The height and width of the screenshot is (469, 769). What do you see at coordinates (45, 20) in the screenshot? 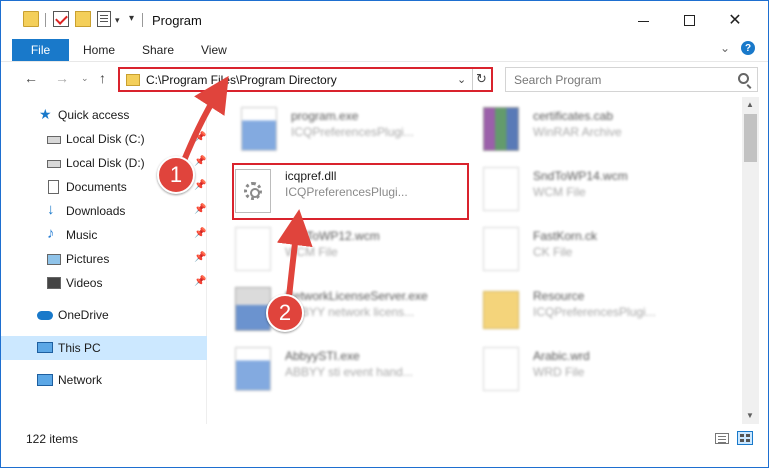
I see `toolbar-divider` at bounding box center [45, 20].